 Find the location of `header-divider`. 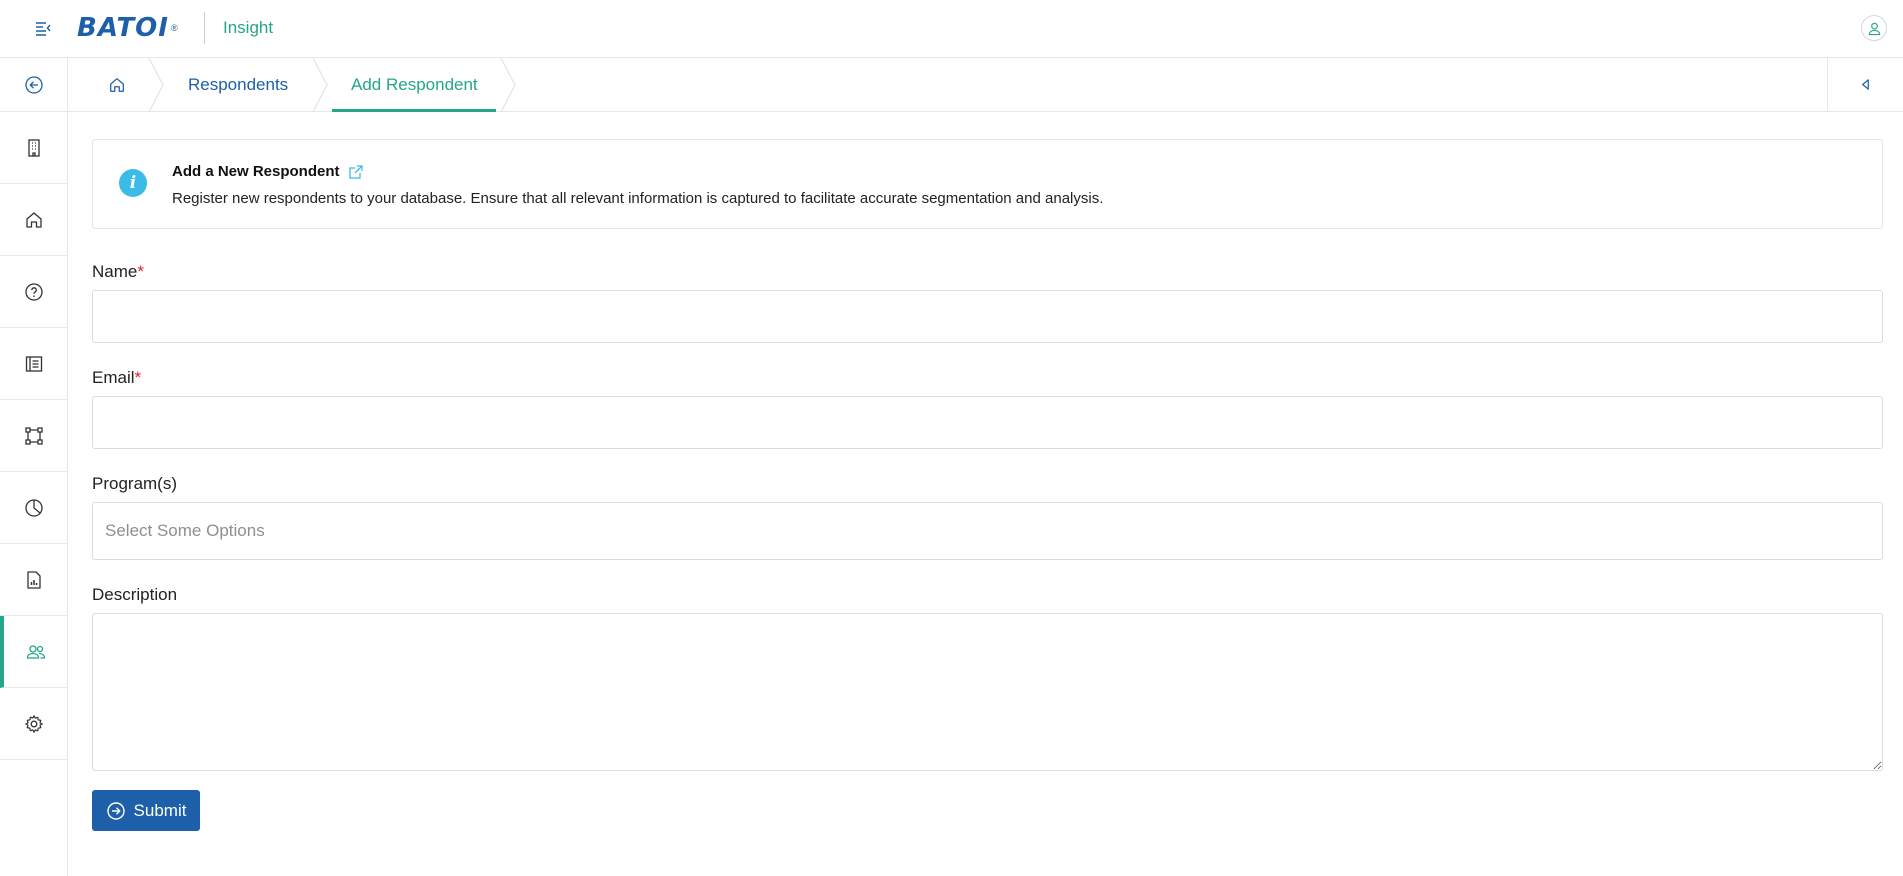

header-divider is located at coordinates (204, 28).